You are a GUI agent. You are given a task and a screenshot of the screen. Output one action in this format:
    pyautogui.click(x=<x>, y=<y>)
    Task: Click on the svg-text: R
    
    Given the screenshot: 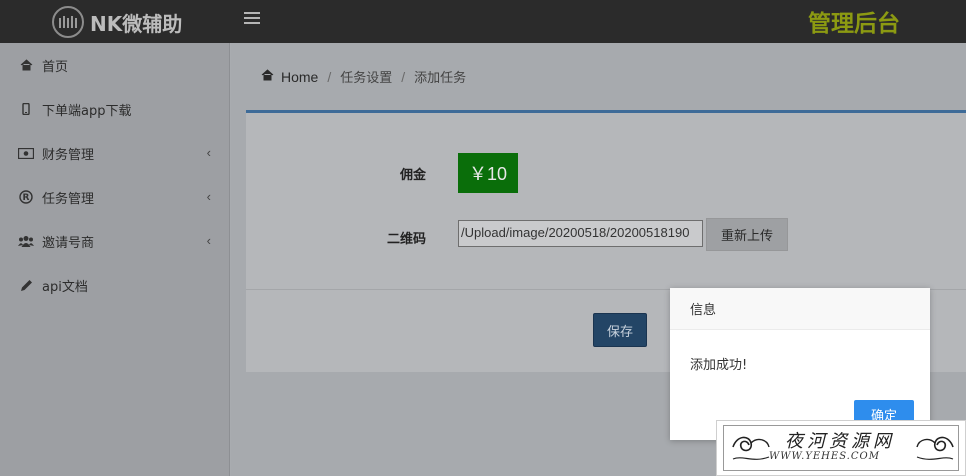 What is the action you would take?
    pyautogui.click(x=26, y=198)
    